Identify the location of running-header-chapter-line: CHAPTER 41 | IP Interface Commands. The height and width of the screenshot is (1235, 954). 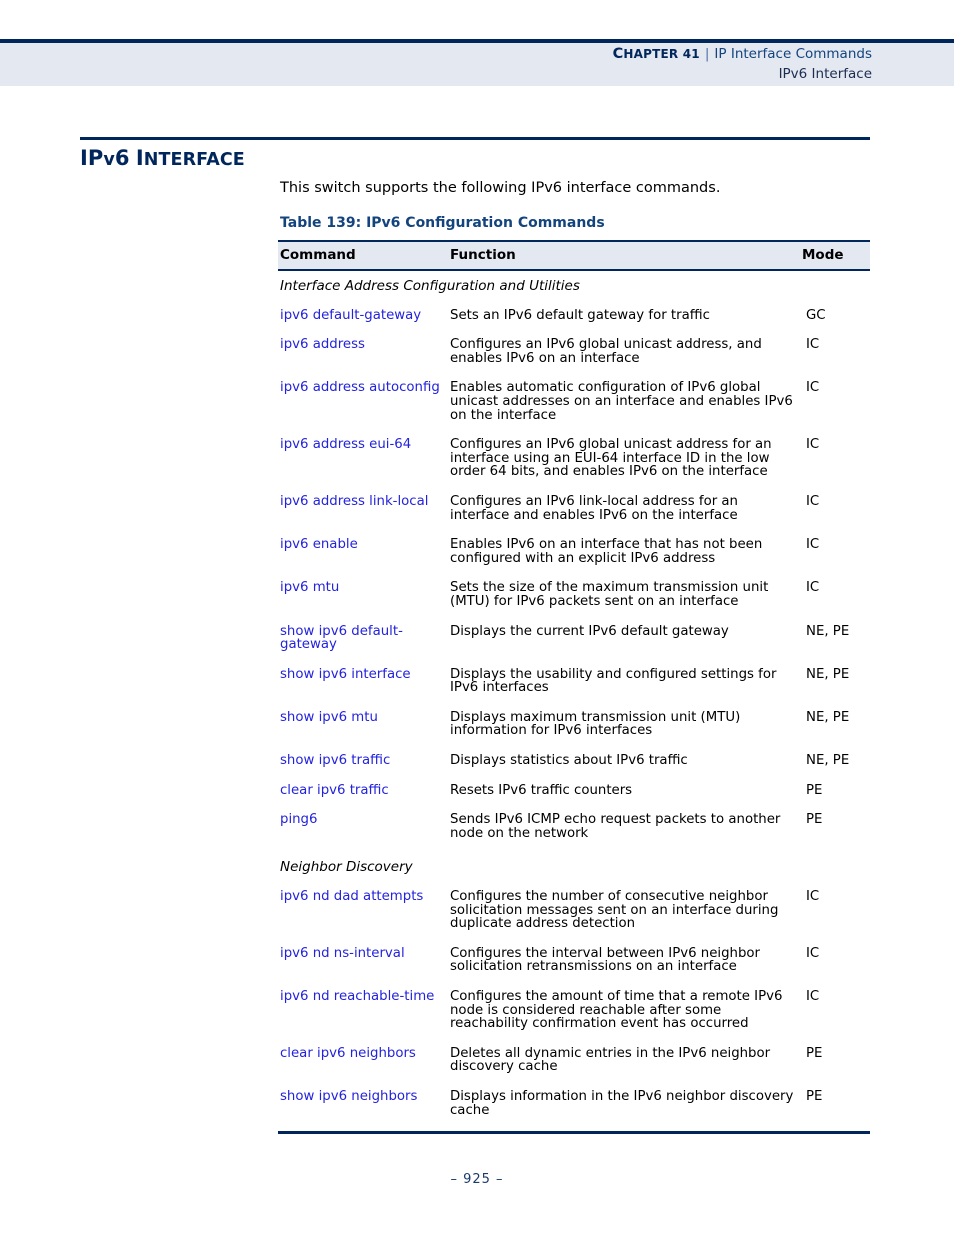
(742, 54).